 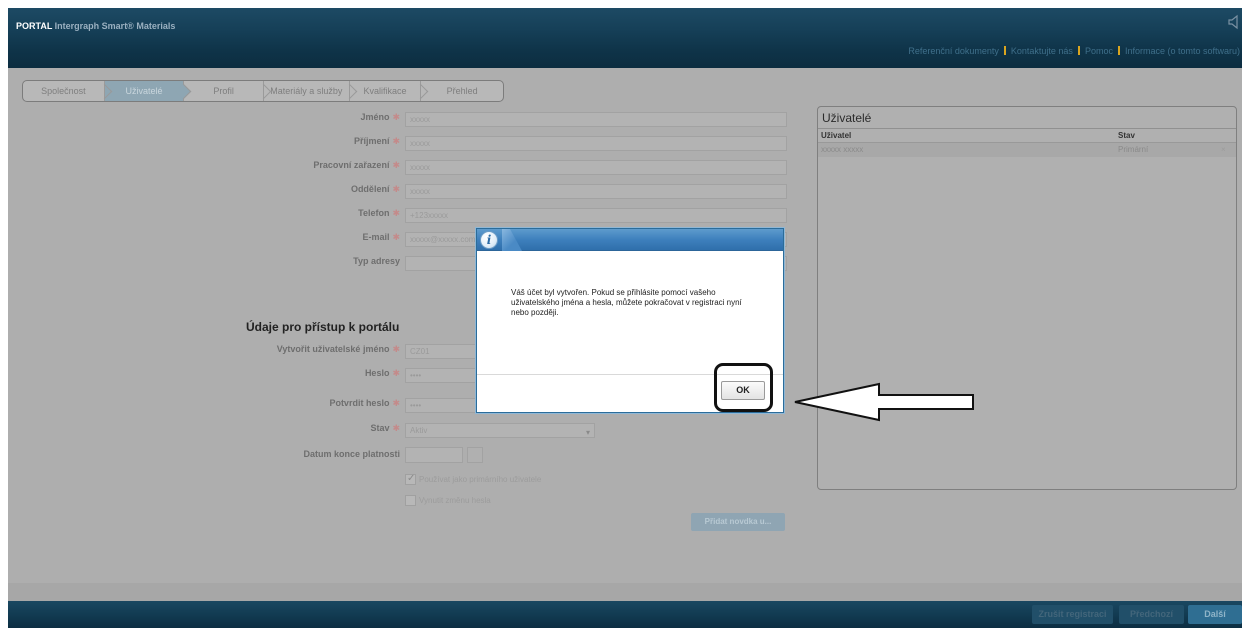 I want to click on ok-button: OK, so click(x=743, y=390).